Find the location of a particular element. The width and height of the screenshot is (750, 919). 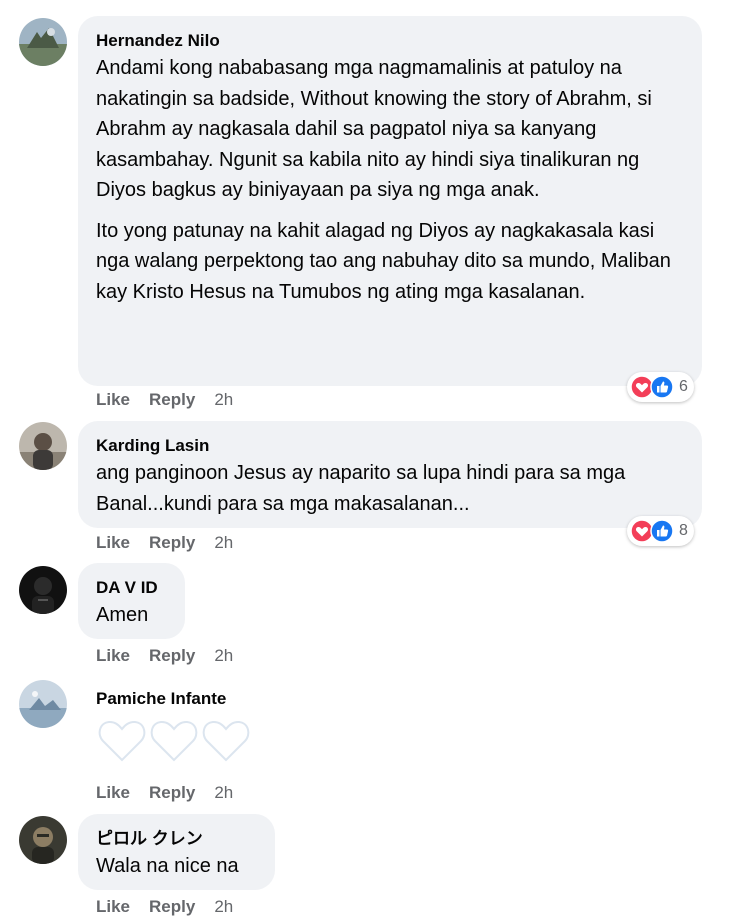

emoji-content is located at coordinates (178, 740).